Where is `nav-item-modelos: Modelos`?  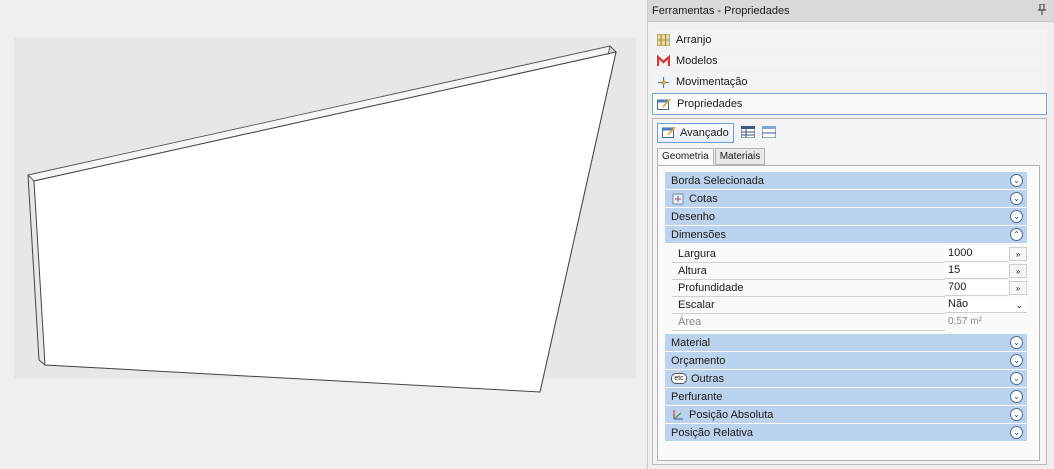 nav-item-modelos: Modelos is located at coordinates (849, 61).